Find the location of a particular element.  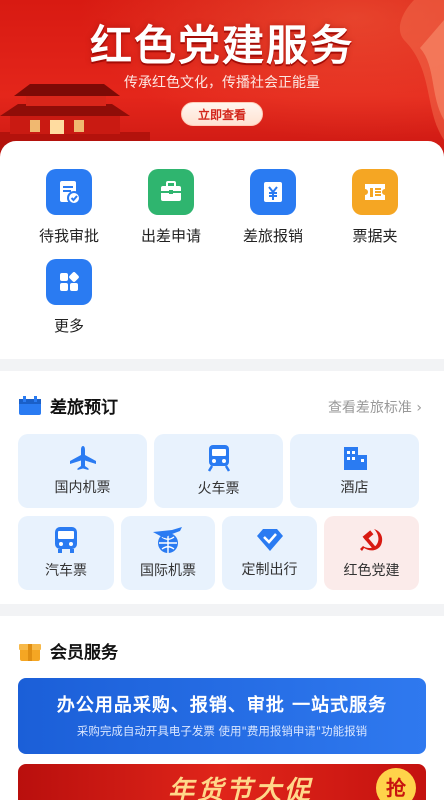

quick-action-pending-approval: 待我审批 is located at coordinates (69, 207).